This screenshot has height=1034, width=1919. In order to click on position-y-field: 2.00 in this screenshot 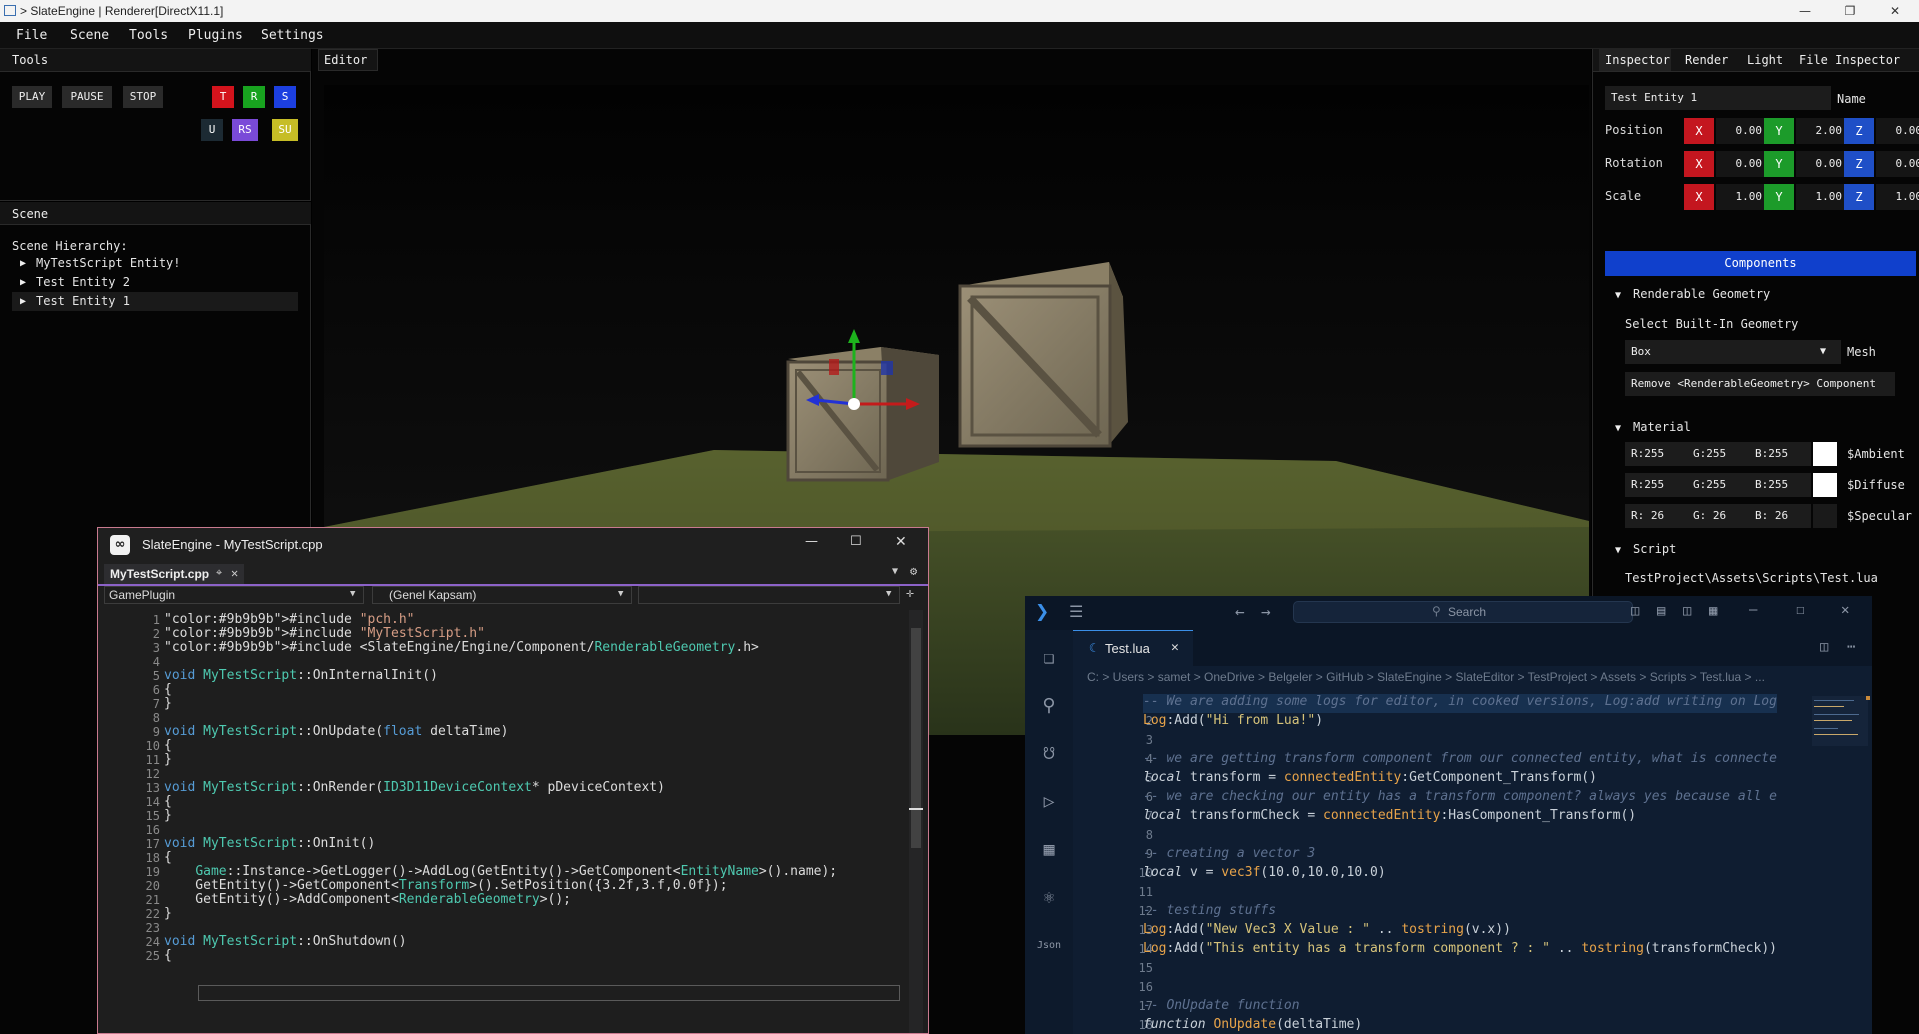, I will do `click(1821, 131)`.